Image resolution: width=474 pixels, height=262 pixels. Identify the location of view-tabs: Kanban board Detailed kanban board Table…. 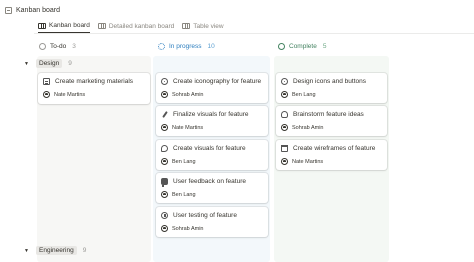
(131, 26).